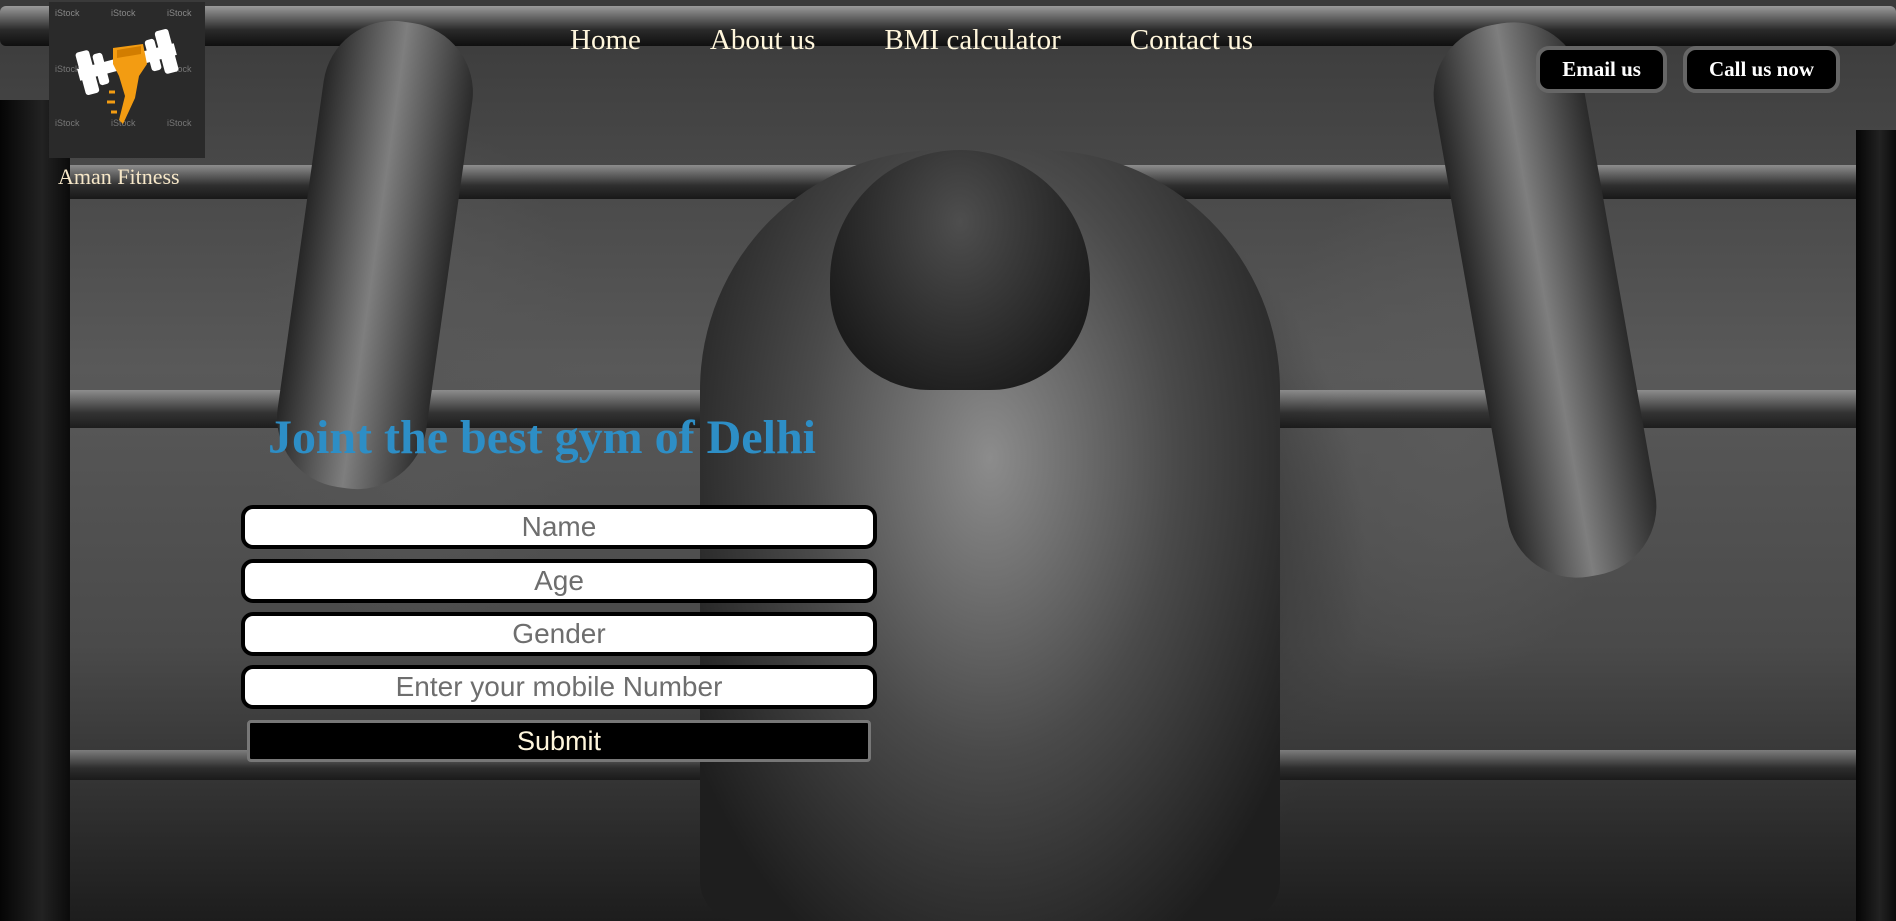  Describe the element at coordinates (1761, 69) in the screenshot. I see `call-us-button: Call us now` at that location.